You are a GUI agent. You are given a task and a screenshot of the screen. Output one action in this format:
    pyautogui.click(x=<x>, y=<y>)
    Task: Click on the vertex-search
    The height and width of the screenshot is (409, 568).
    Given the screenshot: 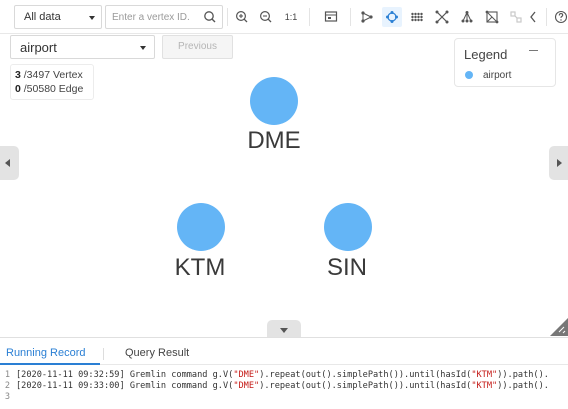 What is the action you would take?
    pyautogui.click(x=164, y=17)
    